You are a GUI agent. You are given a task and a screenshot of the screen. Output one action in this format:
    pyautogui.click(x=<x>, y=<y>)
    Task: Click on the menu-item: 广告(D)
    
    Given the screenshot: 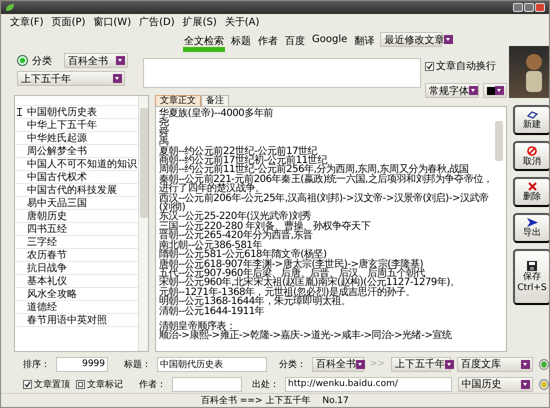 What is the action you would take?
    pyautogui.click(x=157, y=22)
    